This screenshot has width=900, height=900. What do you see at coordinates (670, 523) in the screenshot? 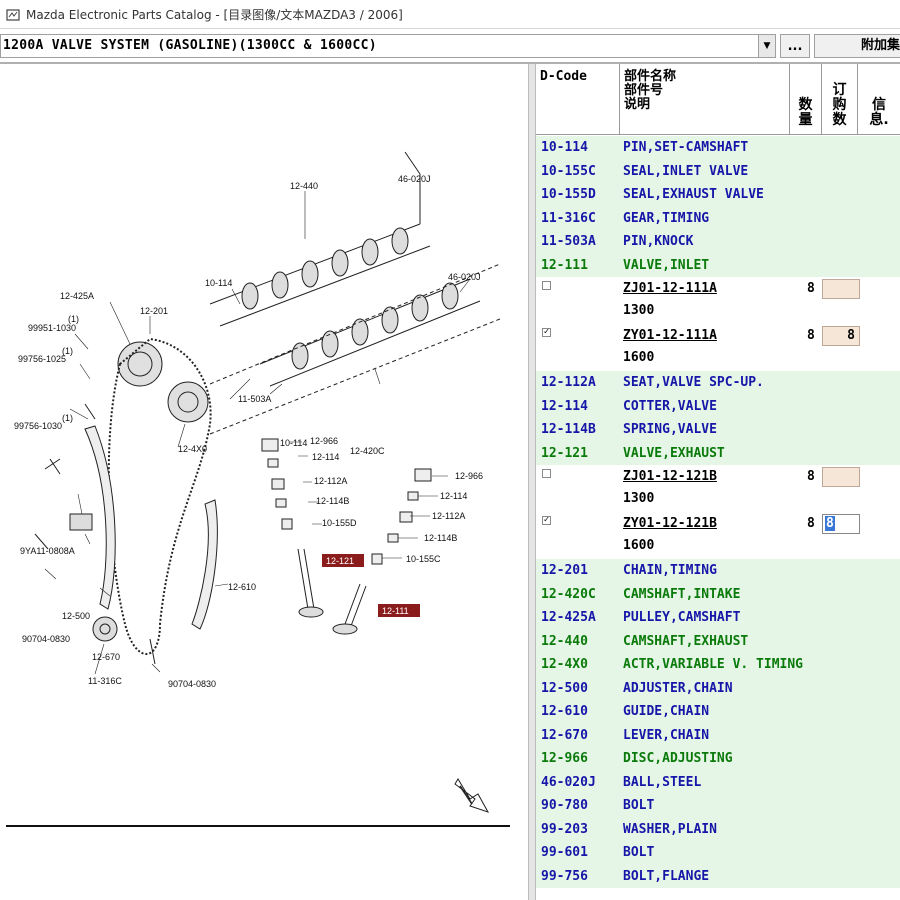
I see `part-number: ZY01-12-121B` at bounding box center [670, 523].